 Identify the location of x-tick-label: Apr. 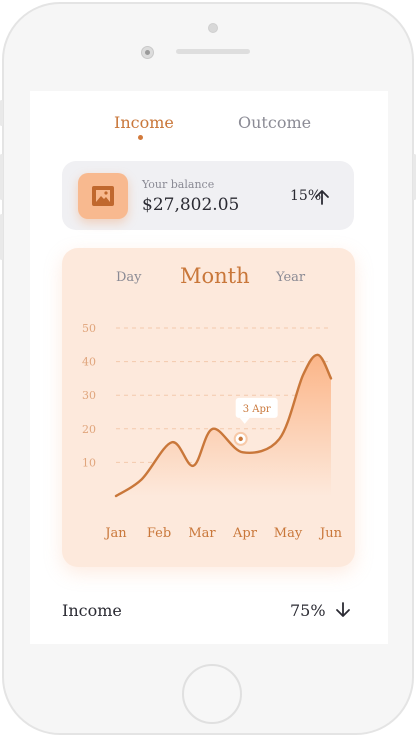
(245, 533).